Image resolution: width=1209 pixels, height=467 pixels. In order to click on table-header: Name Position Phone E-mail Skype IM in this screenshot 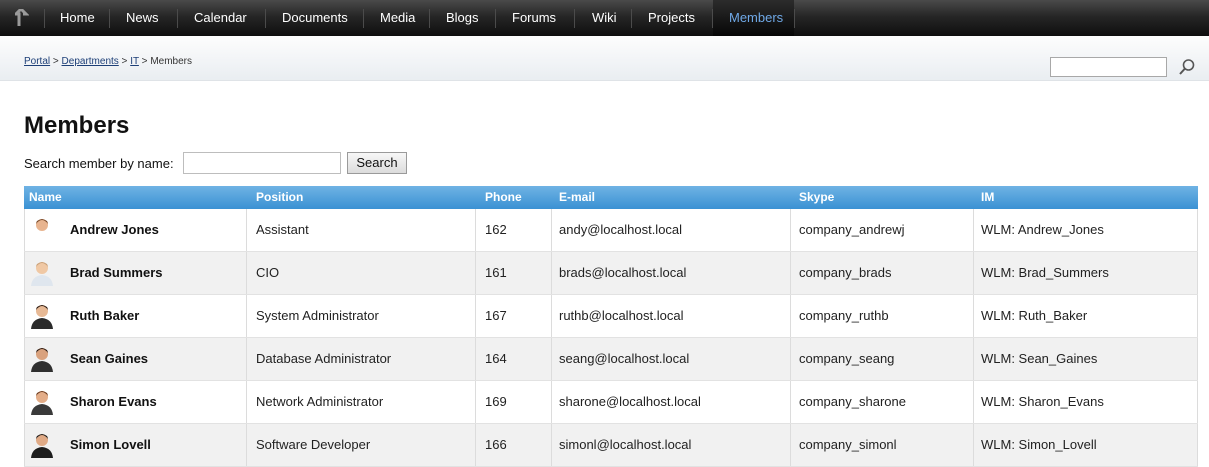, I will do `click(611, 197)`.